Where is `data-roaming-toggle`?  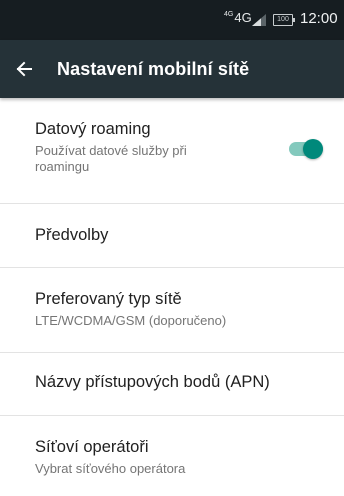
data-roaming-toggle is located at coordinates (307, 149).